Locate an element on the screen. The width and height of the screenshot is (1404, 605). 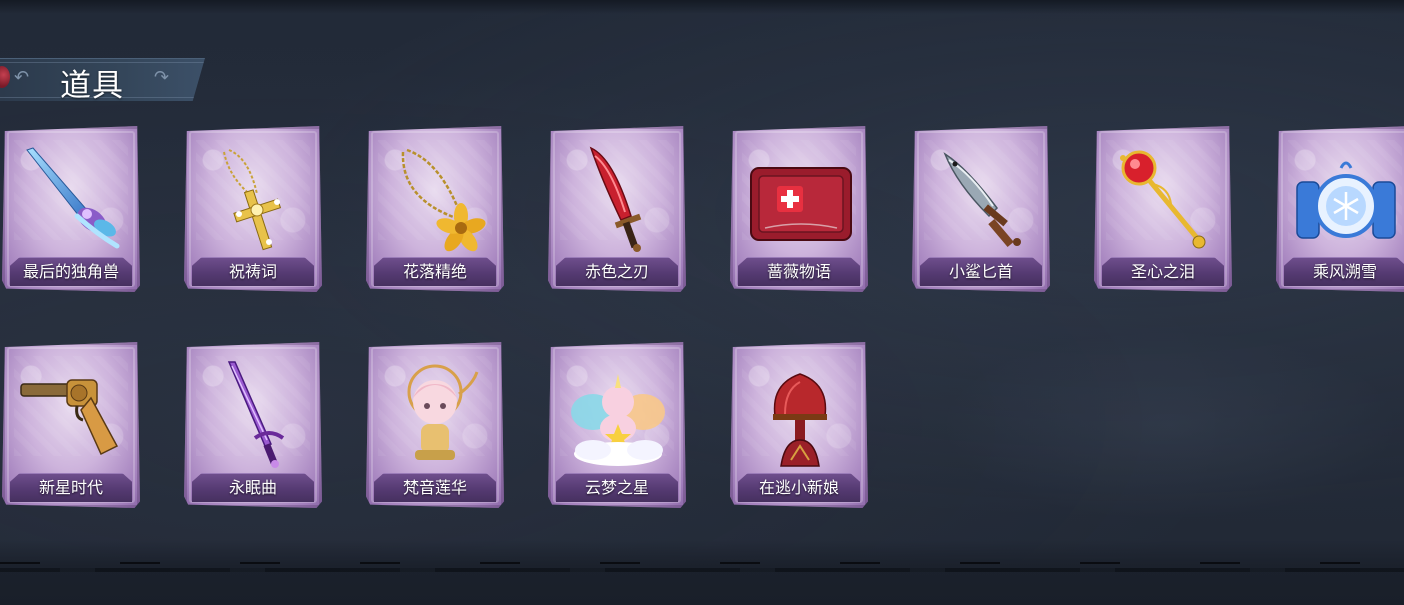
item-card-6: 圣心之泪 is located at coordinates (1163, 209).